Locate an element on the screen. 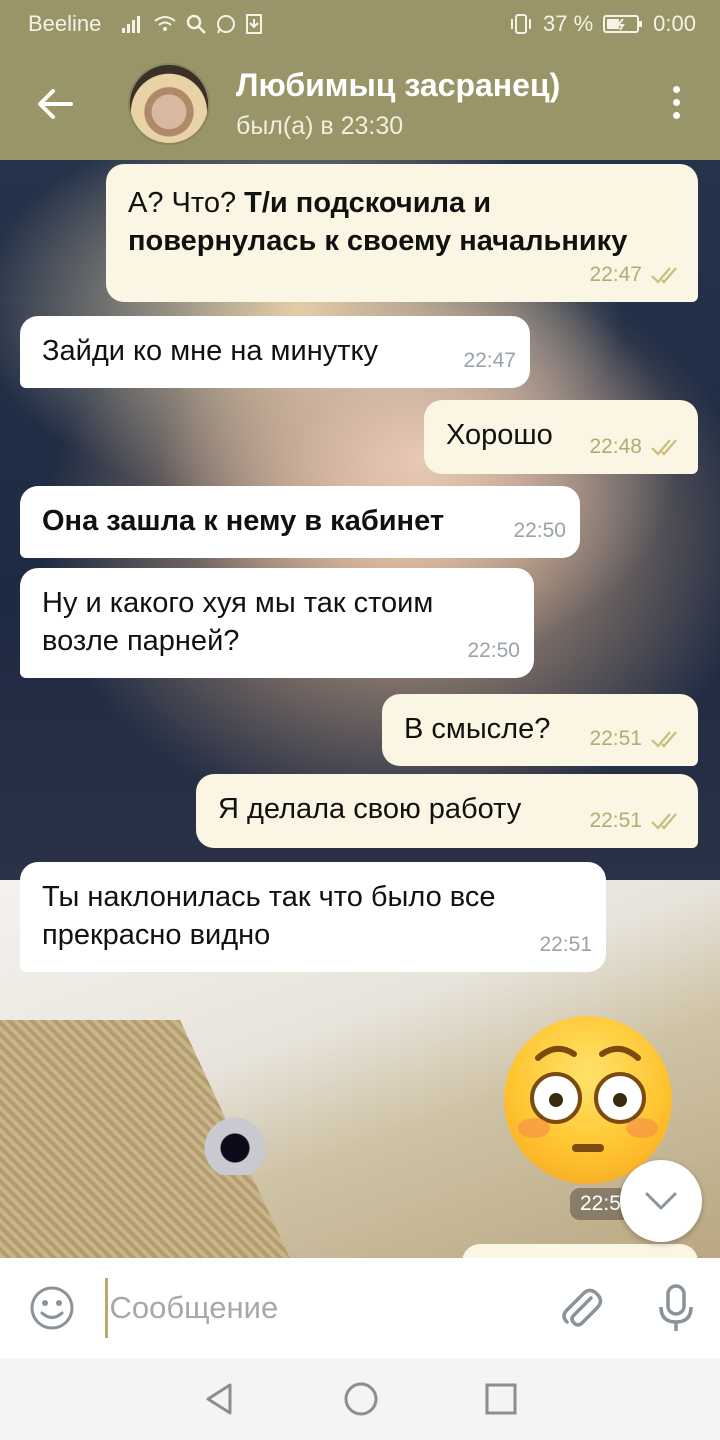  nav-recents-icon is located at coordinates (501, 1399).